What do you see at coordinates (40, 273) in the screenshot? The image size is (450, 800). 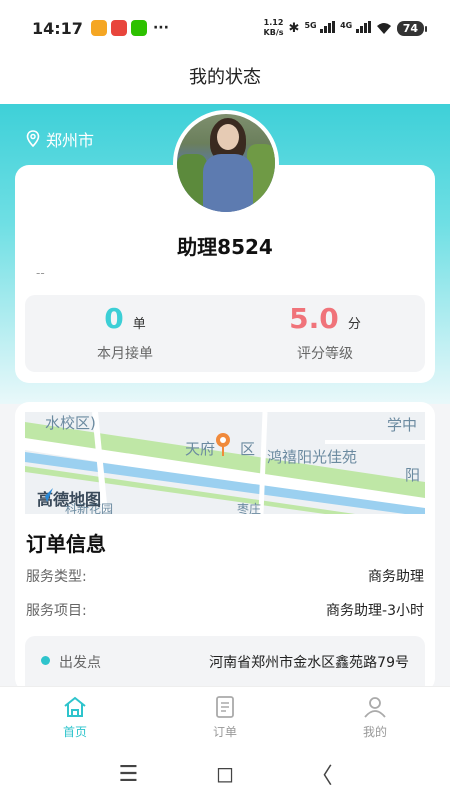 I see `user-signature: --` at bounding box center [40, 273].